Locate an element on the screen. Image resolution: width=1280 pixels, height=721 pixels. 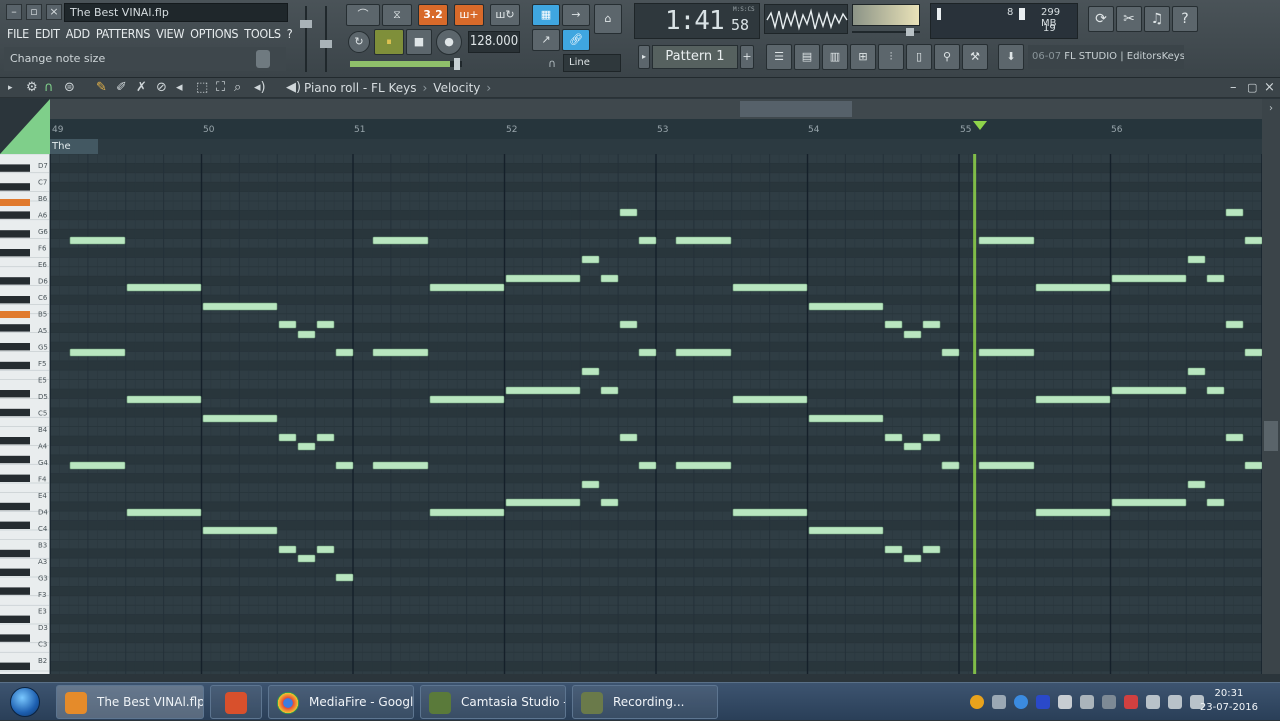
time-display: 1:41 M:S:CS 58 is located at coordinates (697, 21).